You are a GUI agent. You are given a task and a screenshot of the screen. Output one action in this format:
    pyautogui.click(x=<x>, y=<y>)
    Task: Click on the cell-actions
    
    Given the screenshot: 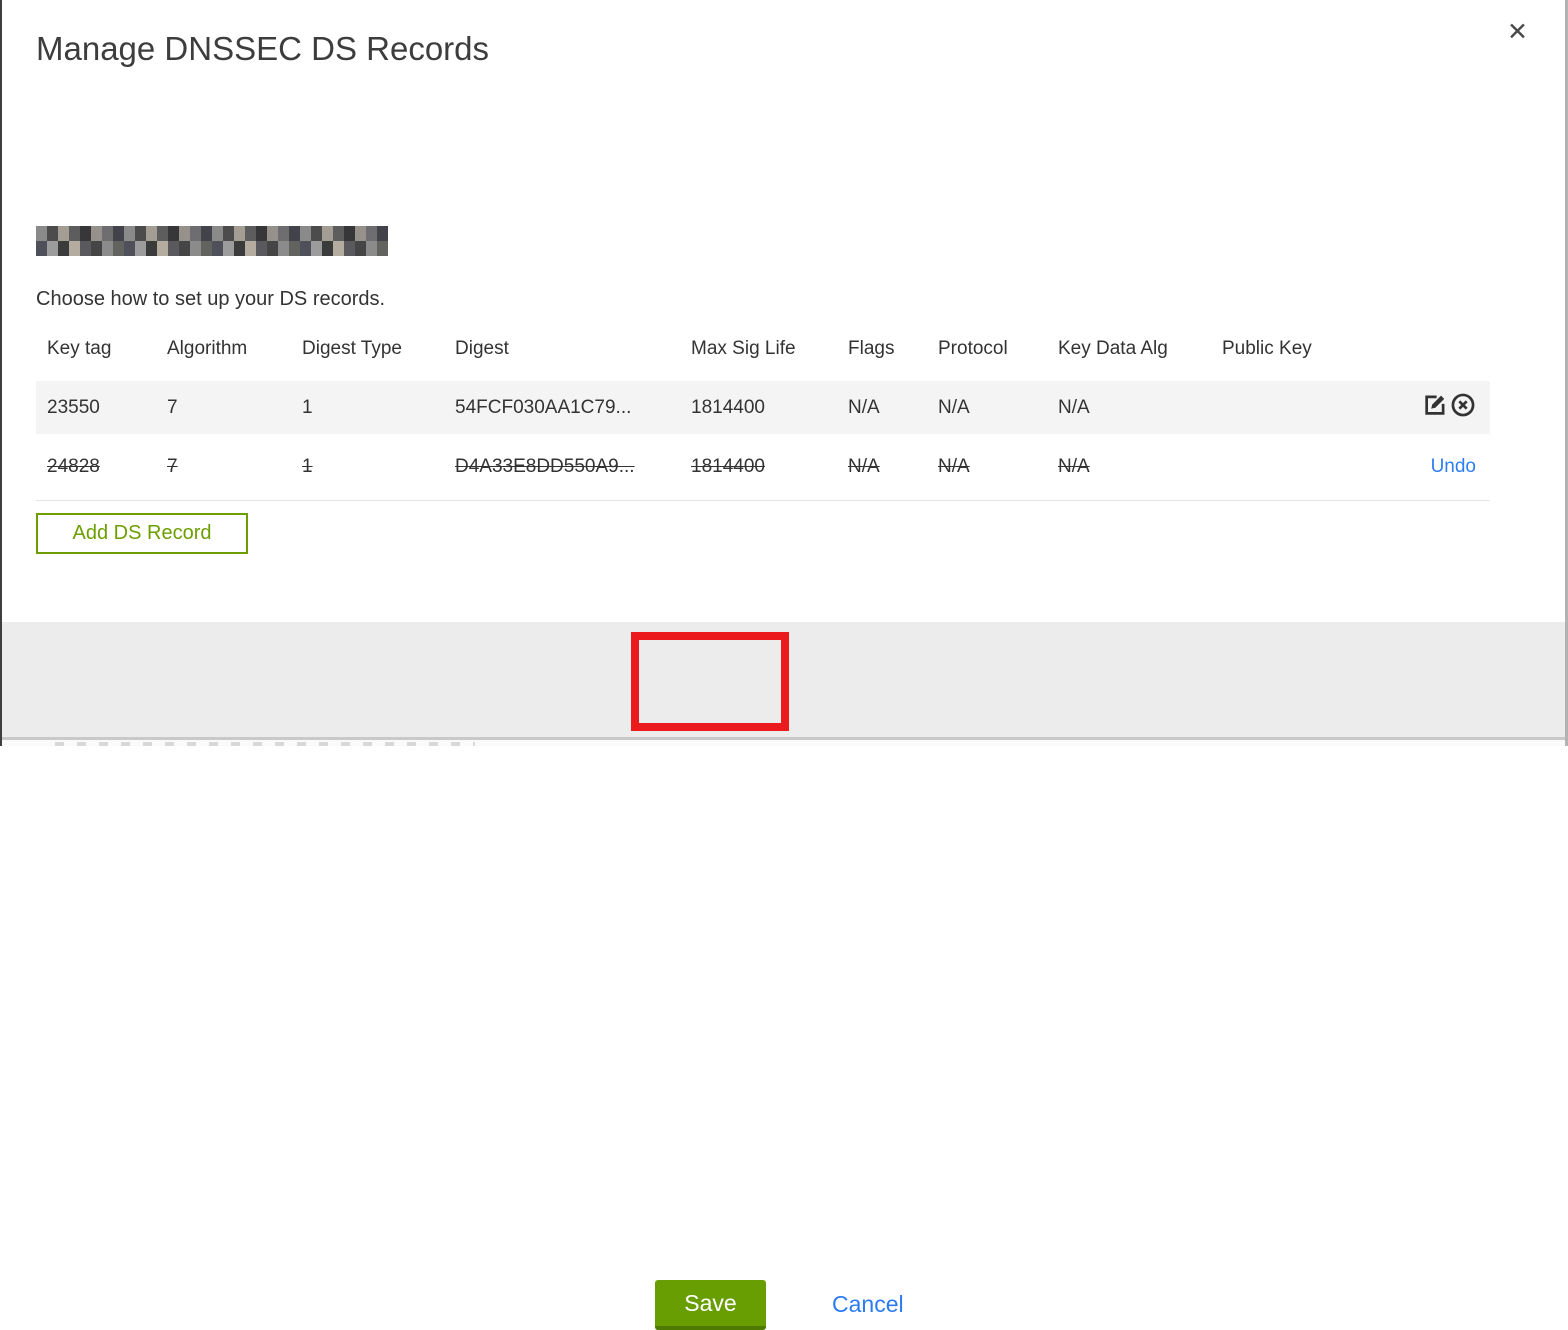 What is the action you would take?
    pyautogui.click(x=1450, y=407)
    